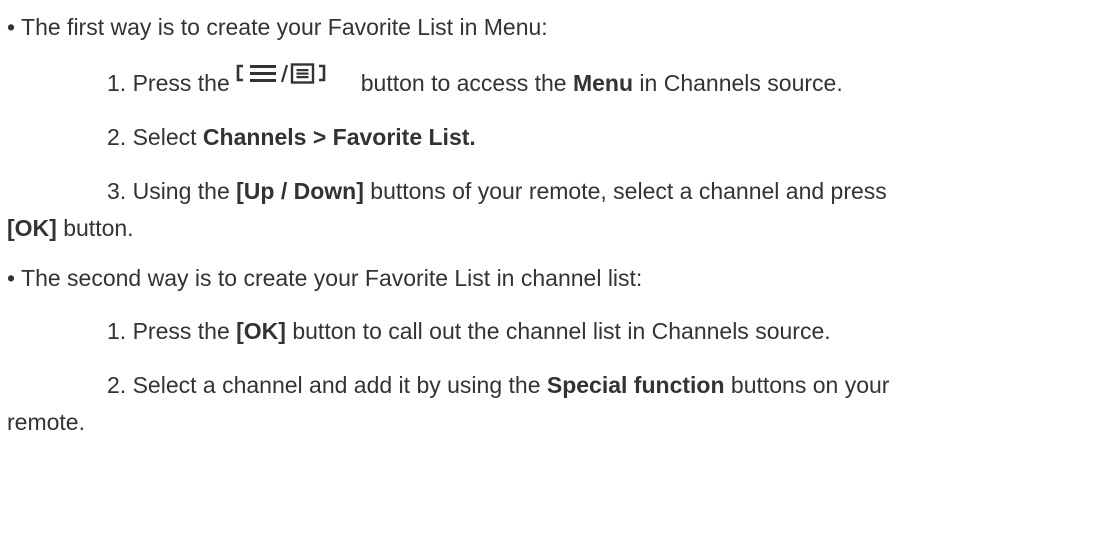 The image size is (1106, 534). I want to click on step-tail: remote., so click(46, 422).